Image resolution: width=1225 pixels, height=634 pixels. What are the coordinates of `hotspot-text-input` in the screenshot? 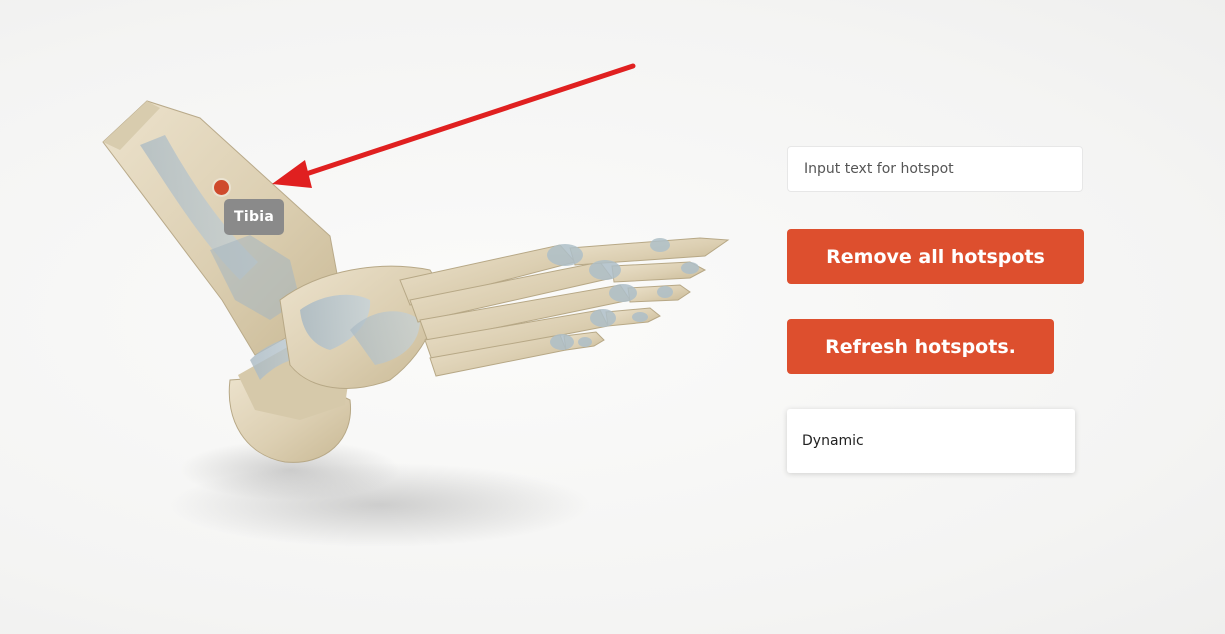 It's located at (935, 169).